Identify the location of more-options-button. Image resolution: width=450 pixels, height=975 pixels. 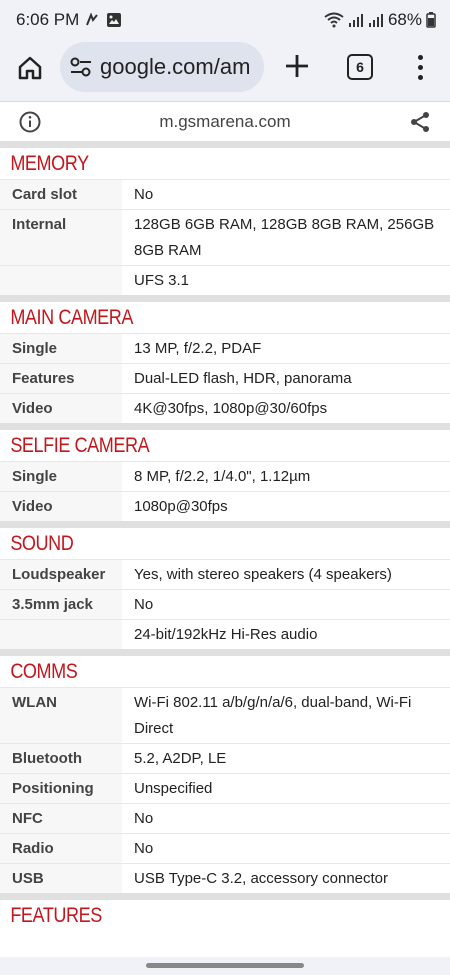
(420, 67).